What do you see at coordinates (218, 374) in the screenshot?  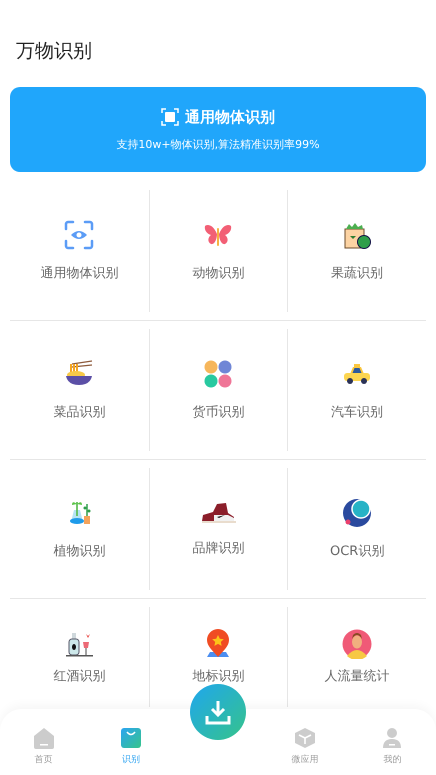 I see `coins-icon` at bounding box center [218, 374].